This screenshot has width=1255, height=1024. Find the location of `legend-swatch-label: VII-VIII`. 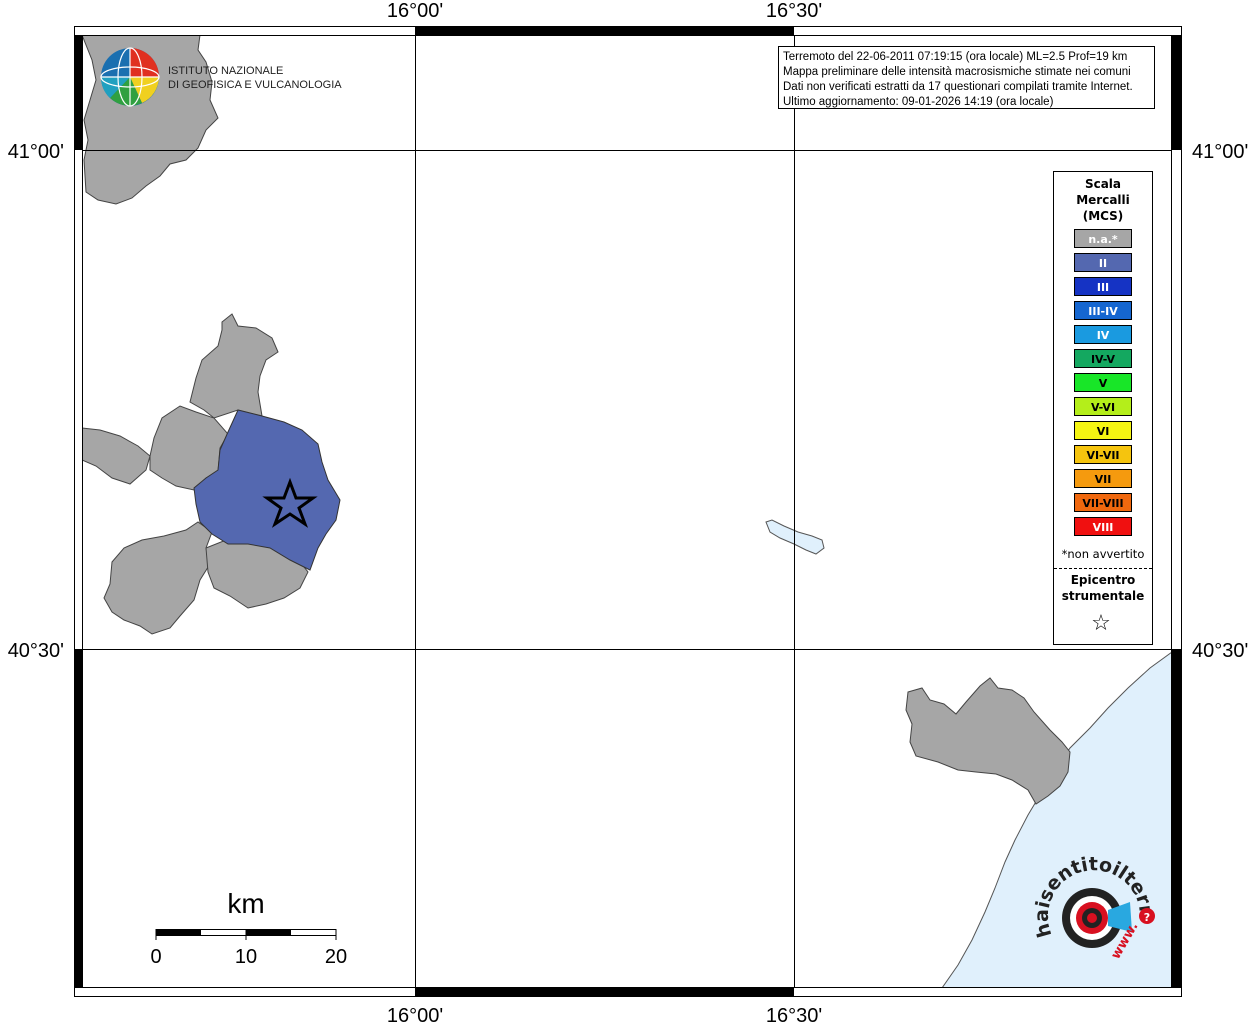

legend-swatch-label: VII-VIII is located at coordinates (1102, 503).